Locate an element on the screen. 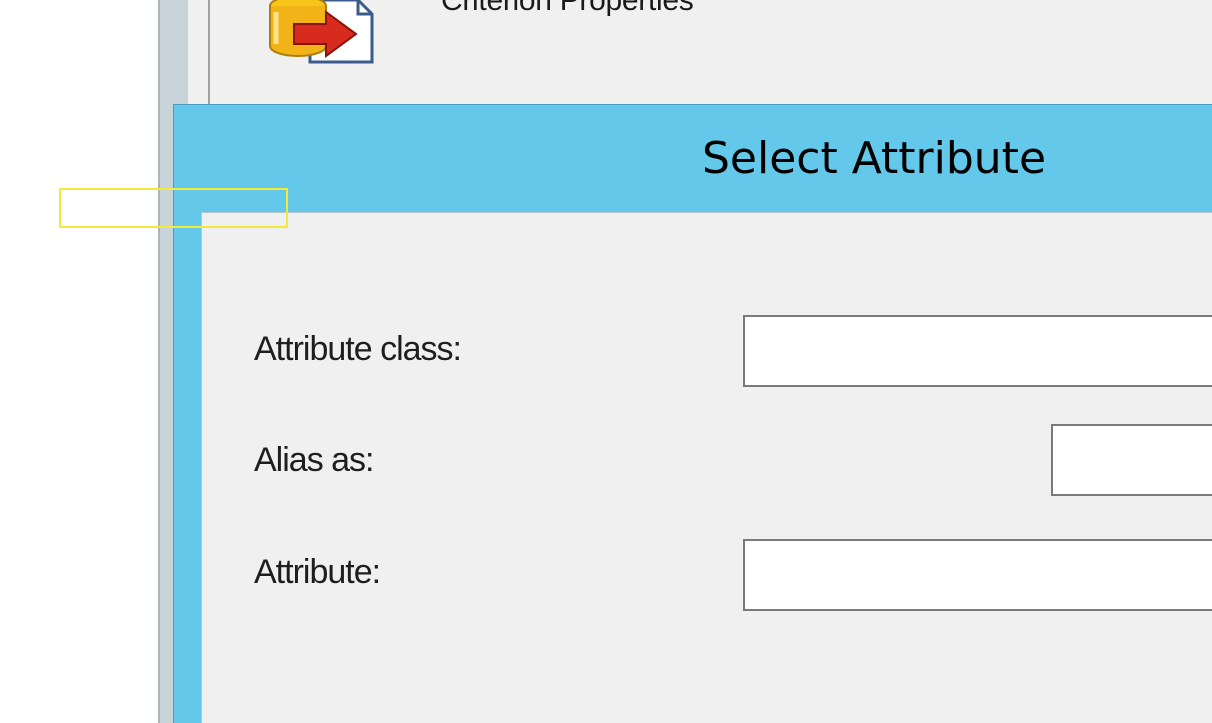  attribute-field is located at coordinates (977, 575).